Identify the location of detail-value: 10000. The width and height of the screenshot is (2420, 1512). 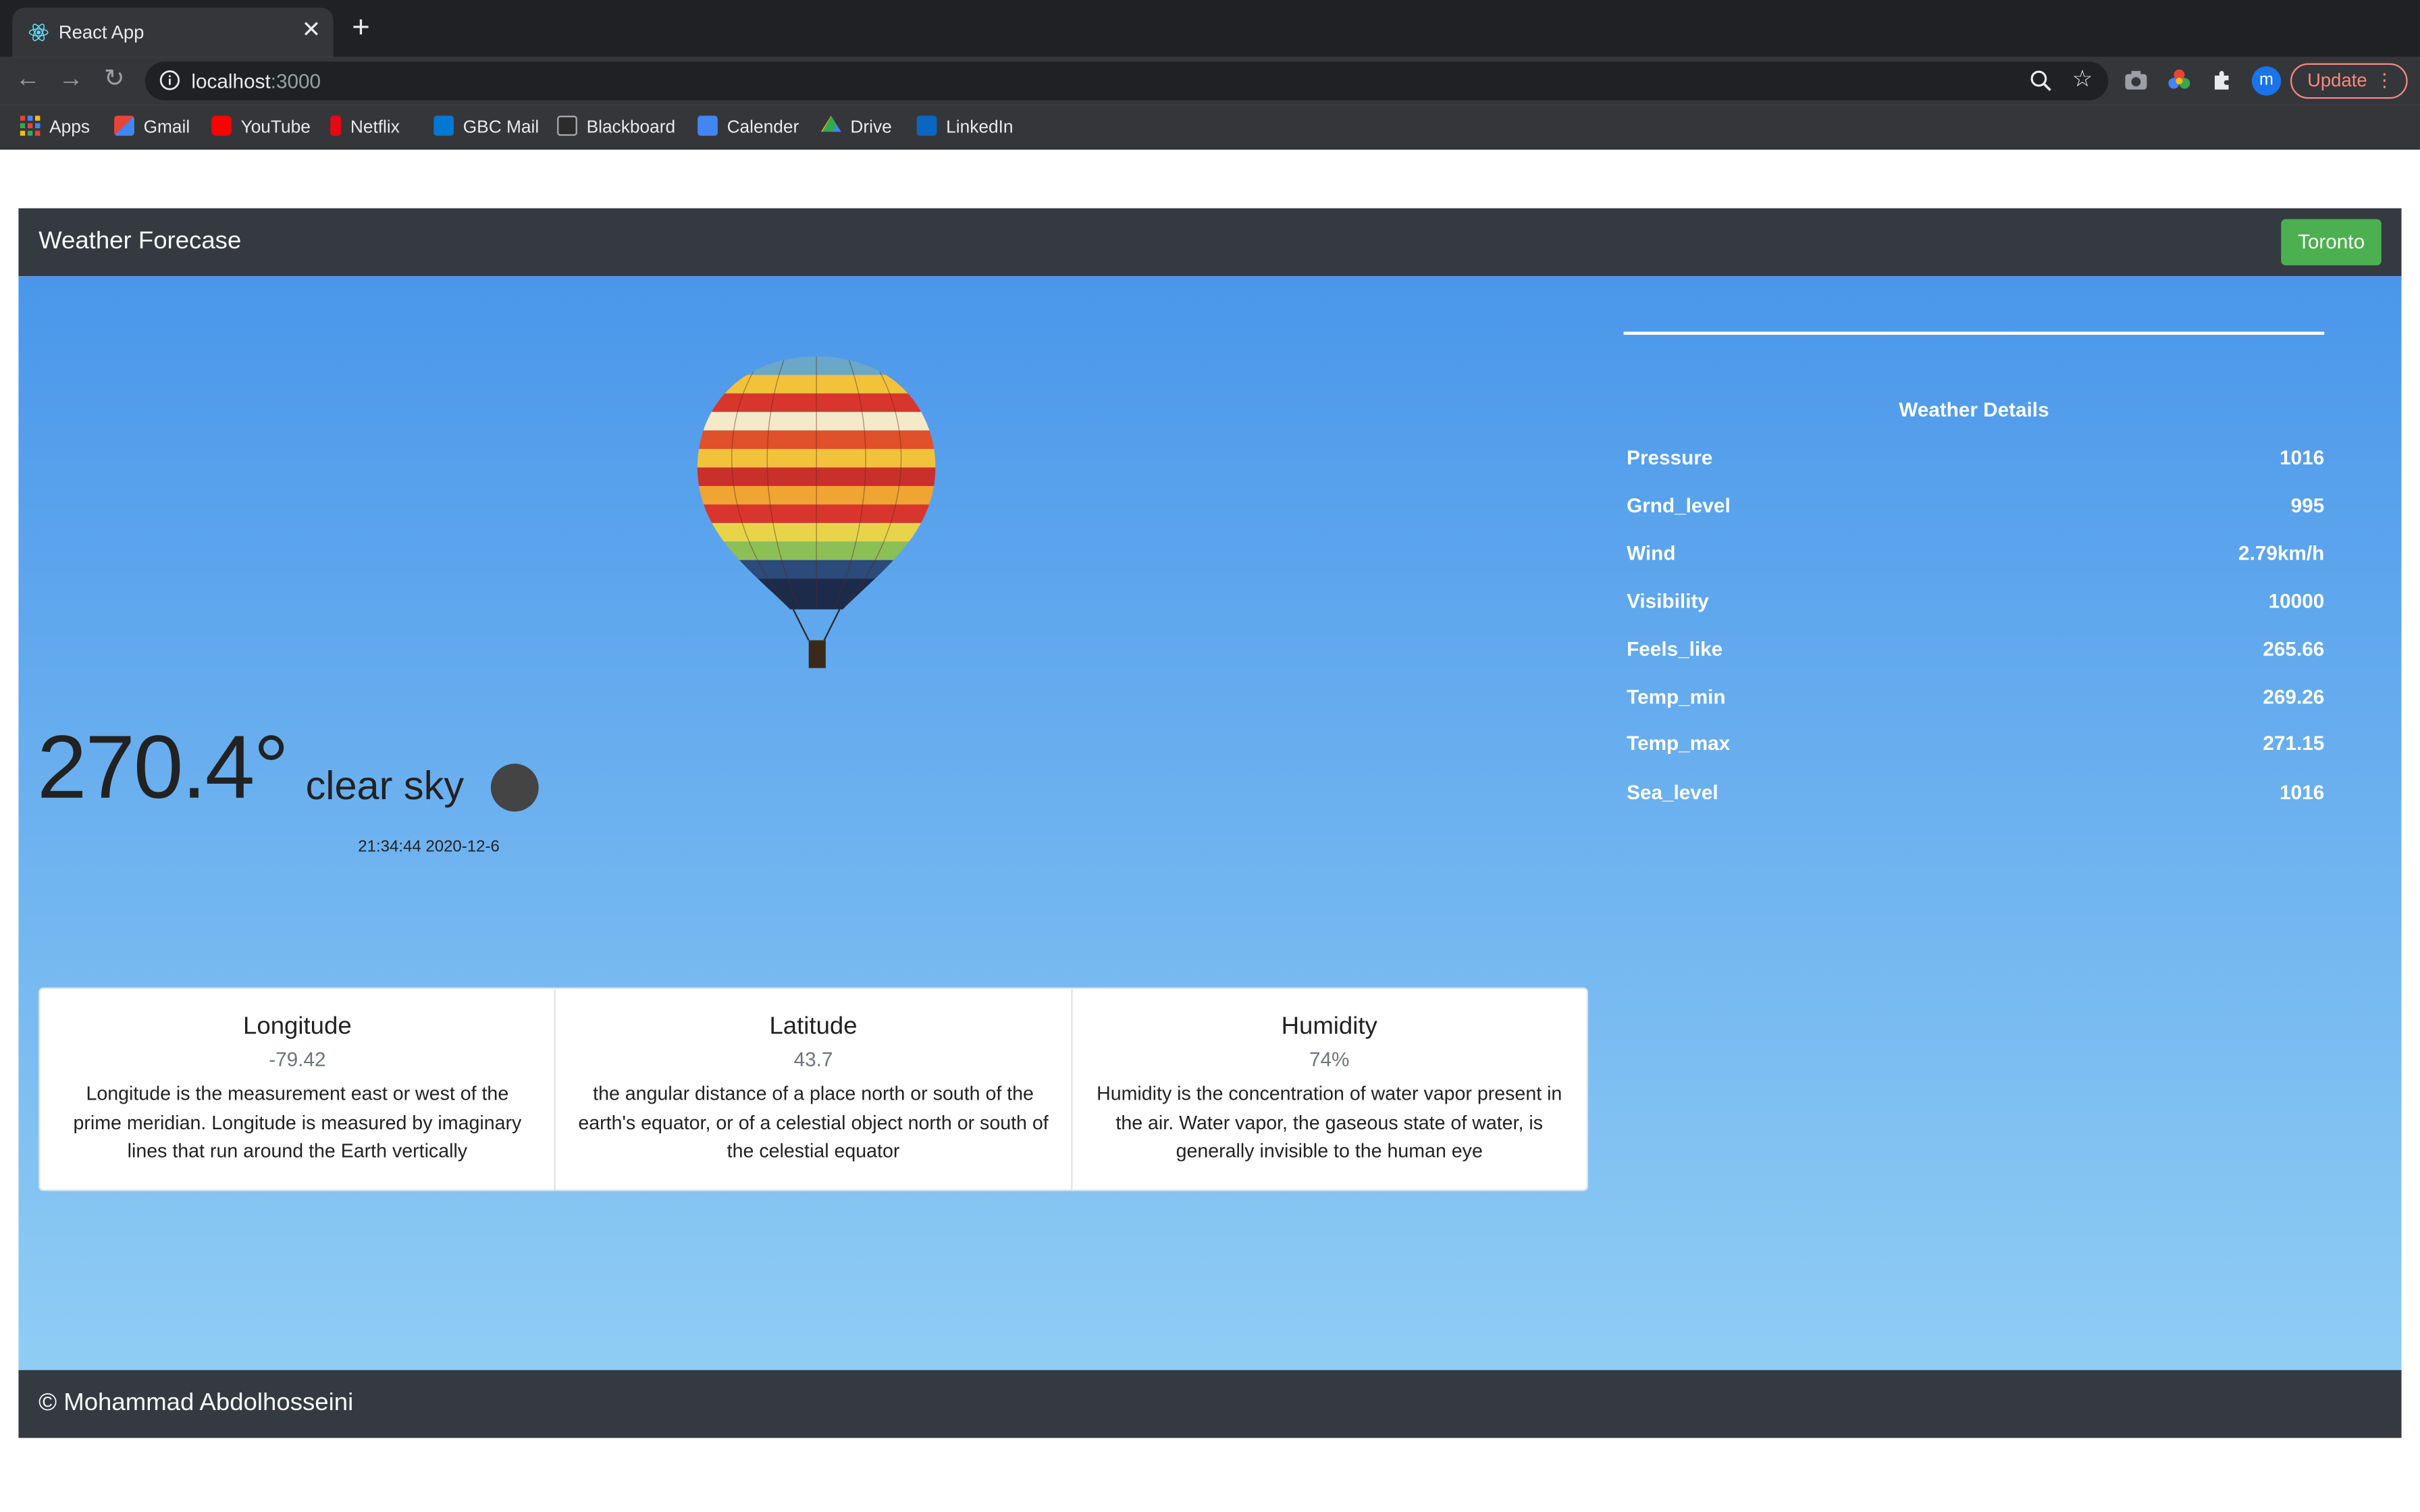
(2296, 601).